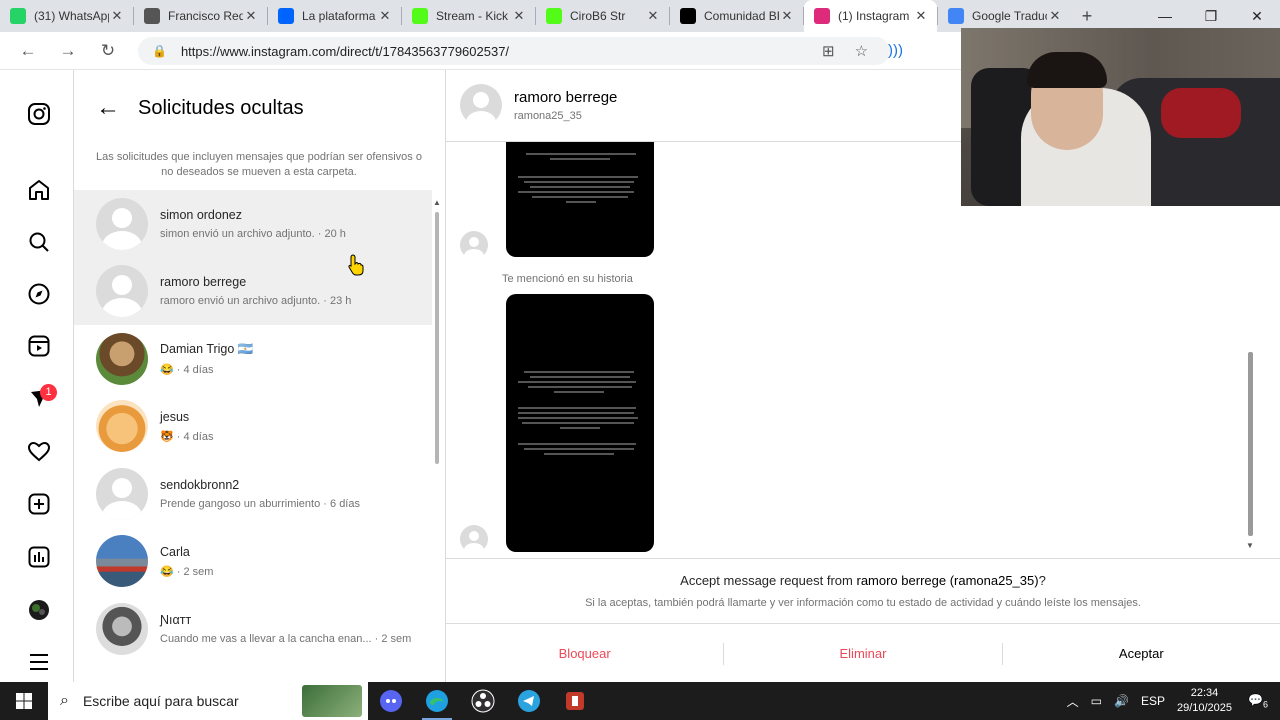  I want to click on dashboard-icon, so click(39, 557).